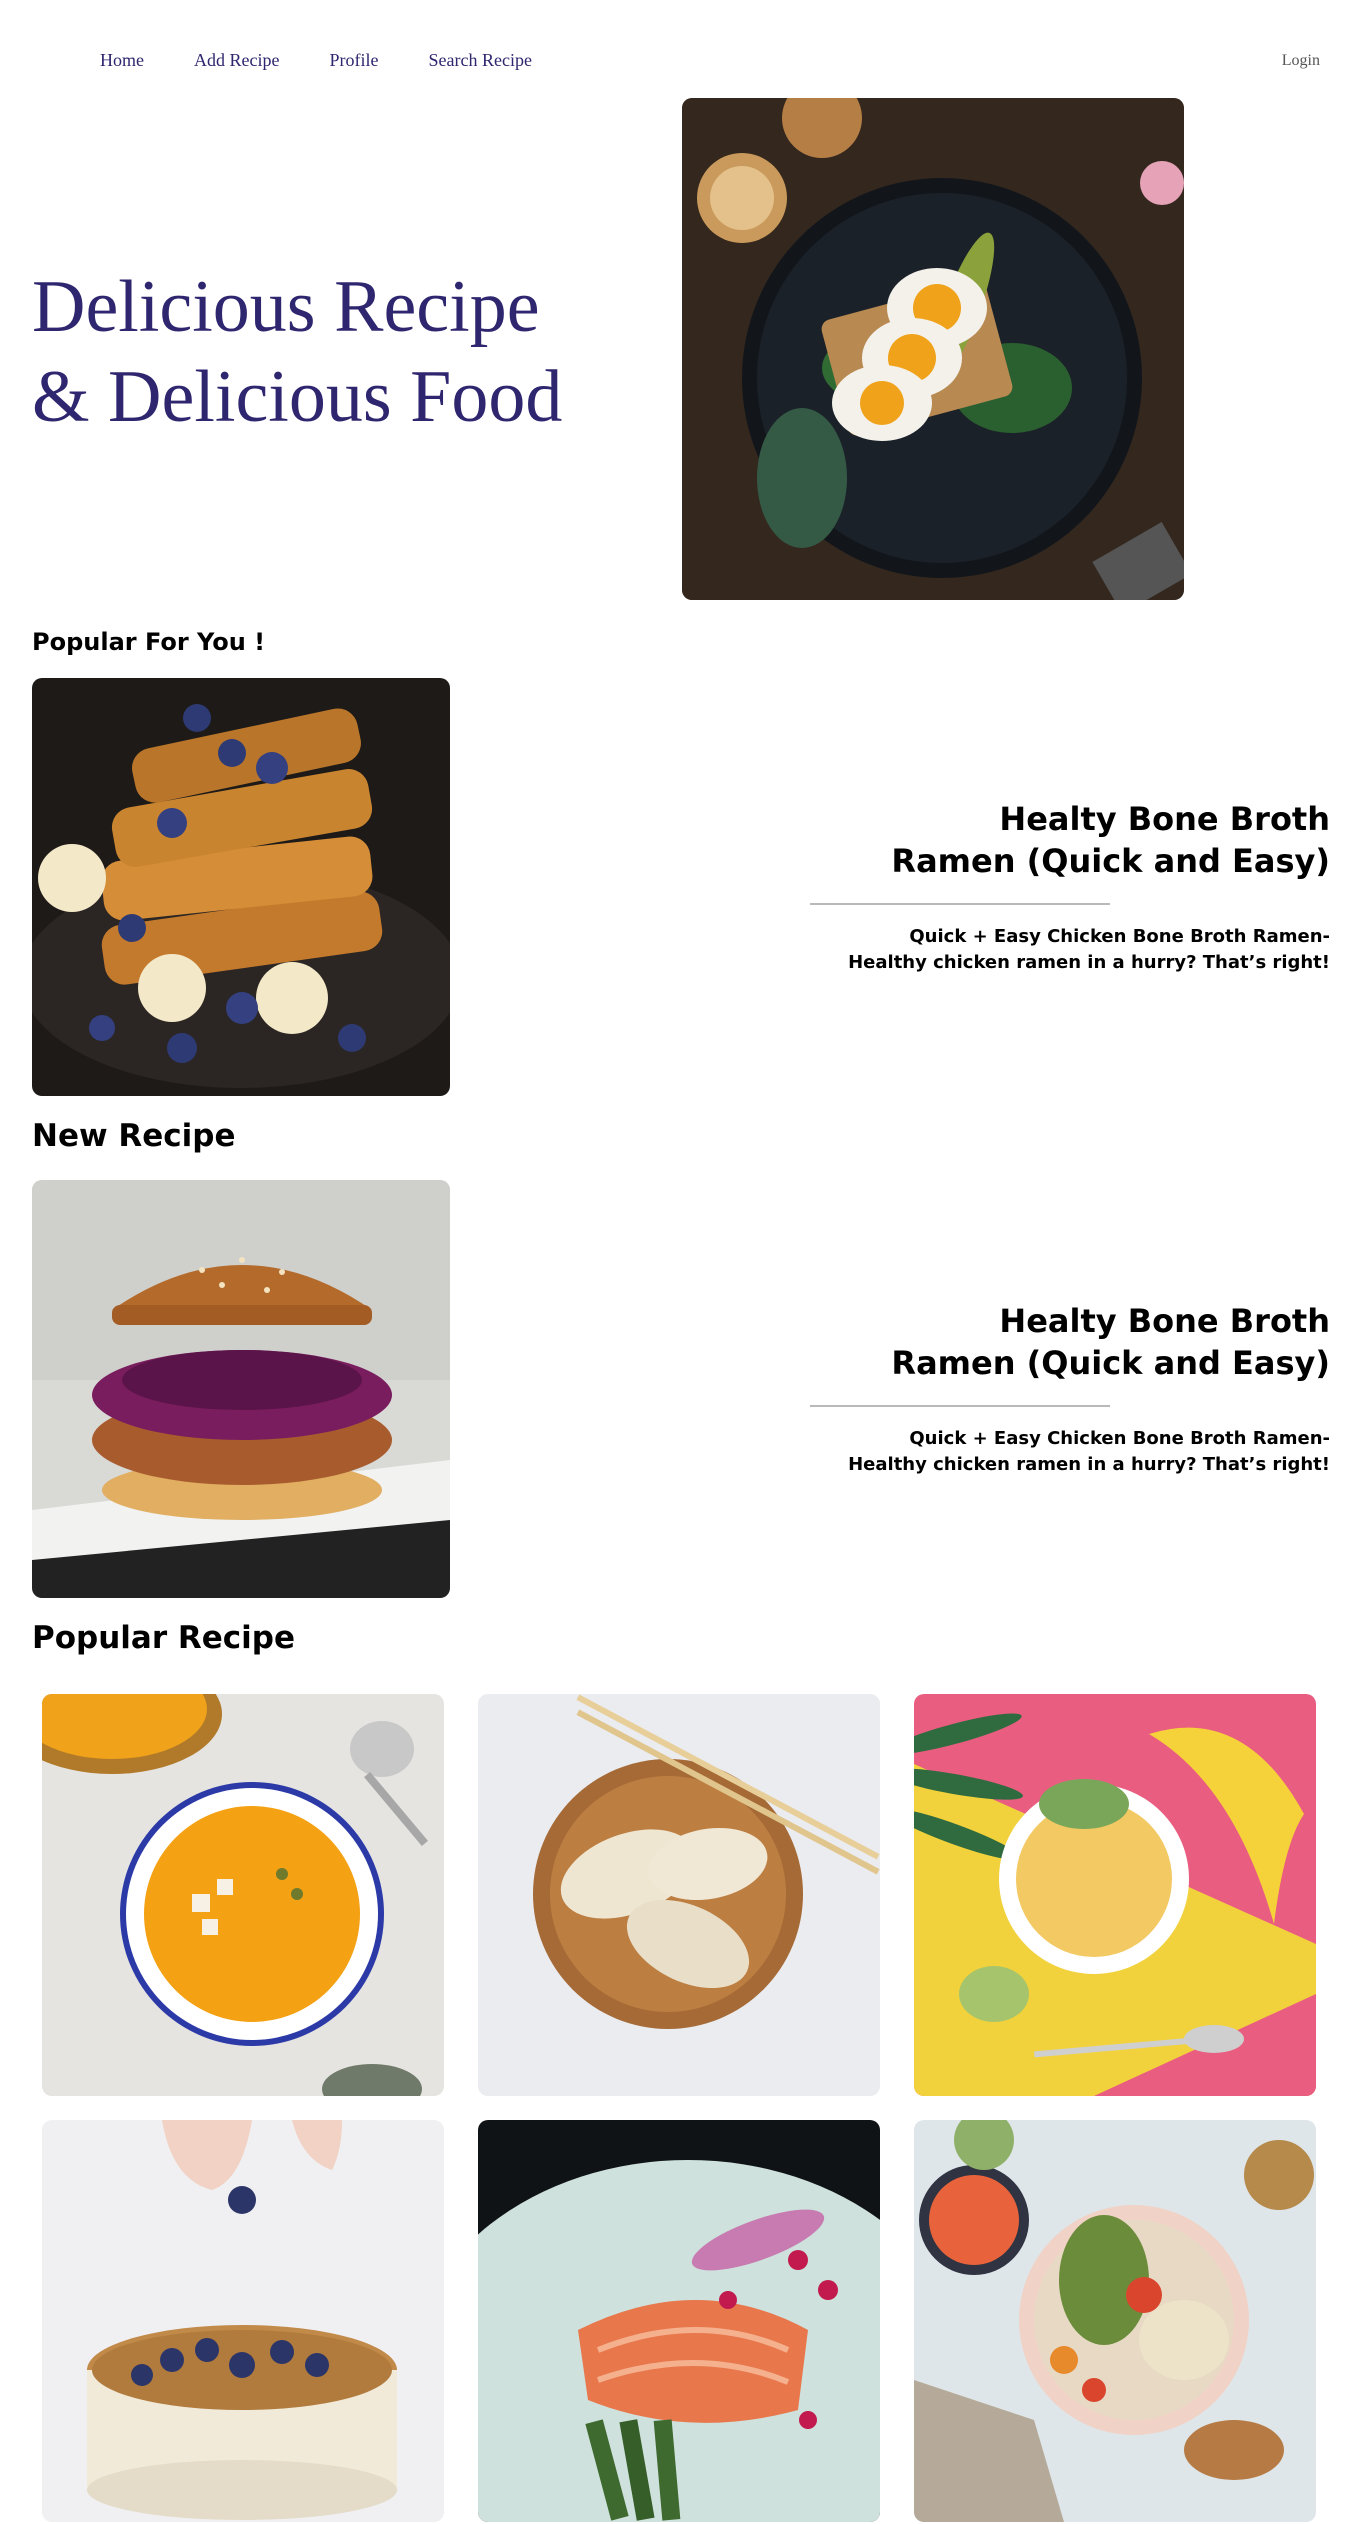 The height and width of the screenshot is (2524, 1360). What do you see at coordinates (243, 2321) in the screenshot?
I see `recipe-card-blueberry-cake` at bounding box center [243, 2321].